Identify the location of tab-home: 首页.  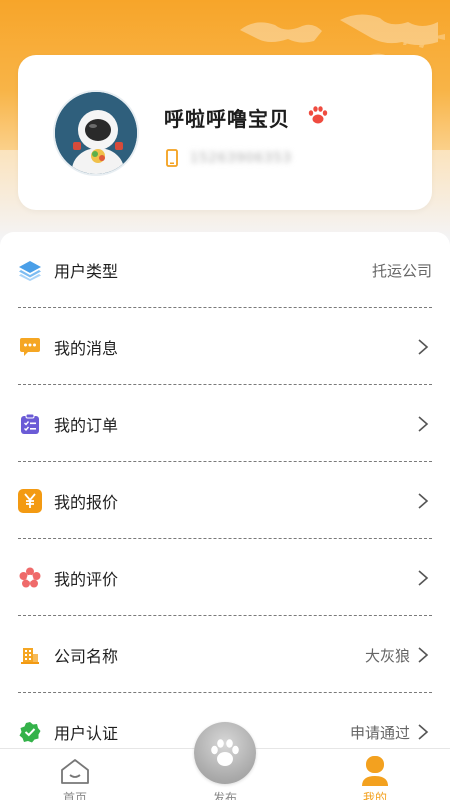
(75, 774).